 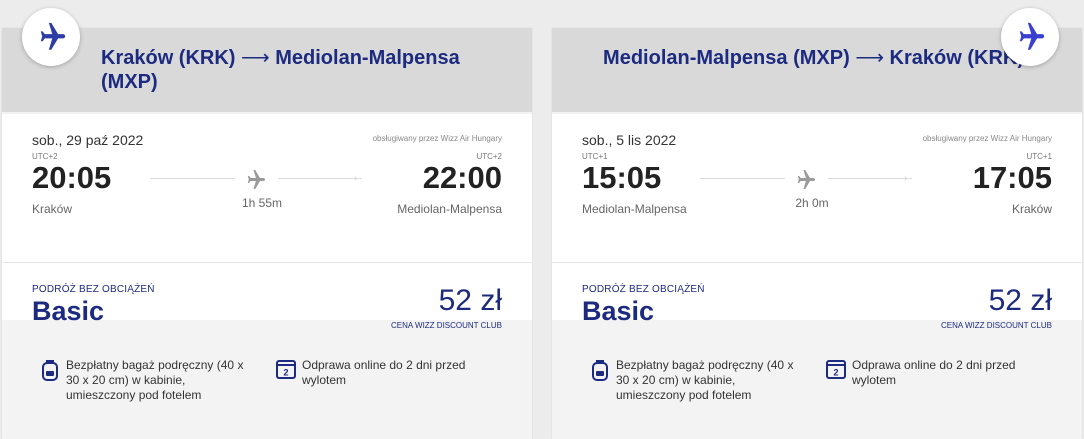 I want to click on route-title: Mediolan-Malpensa (MXP) ⟶ Kraków (KRK), so click(x=809, y=58).